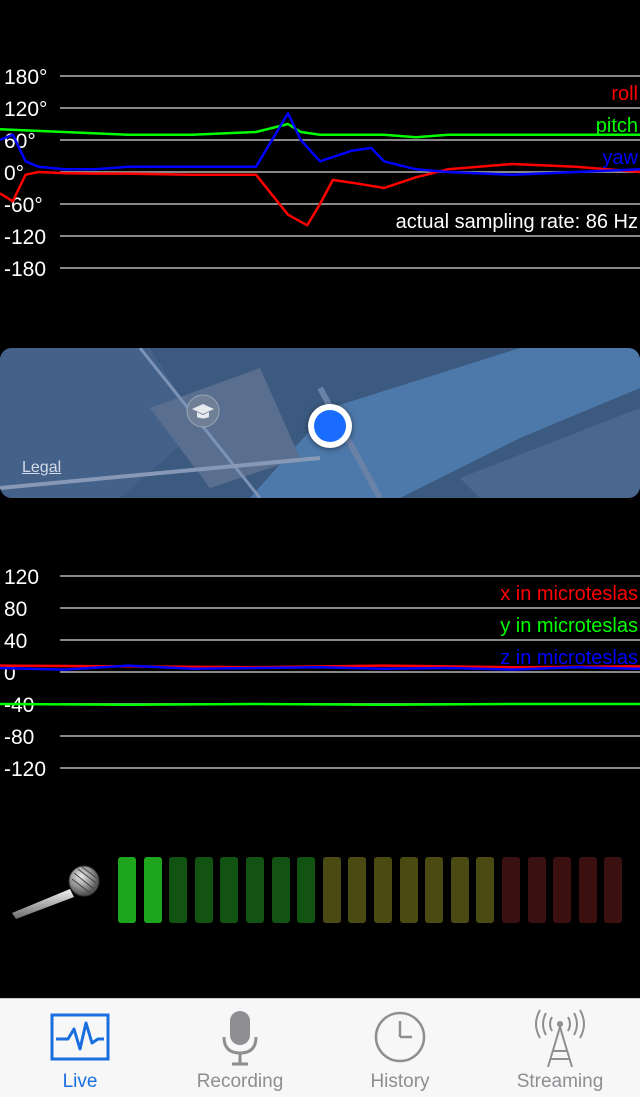  I want to click on y-tick-label: -40, so click(19, 705).